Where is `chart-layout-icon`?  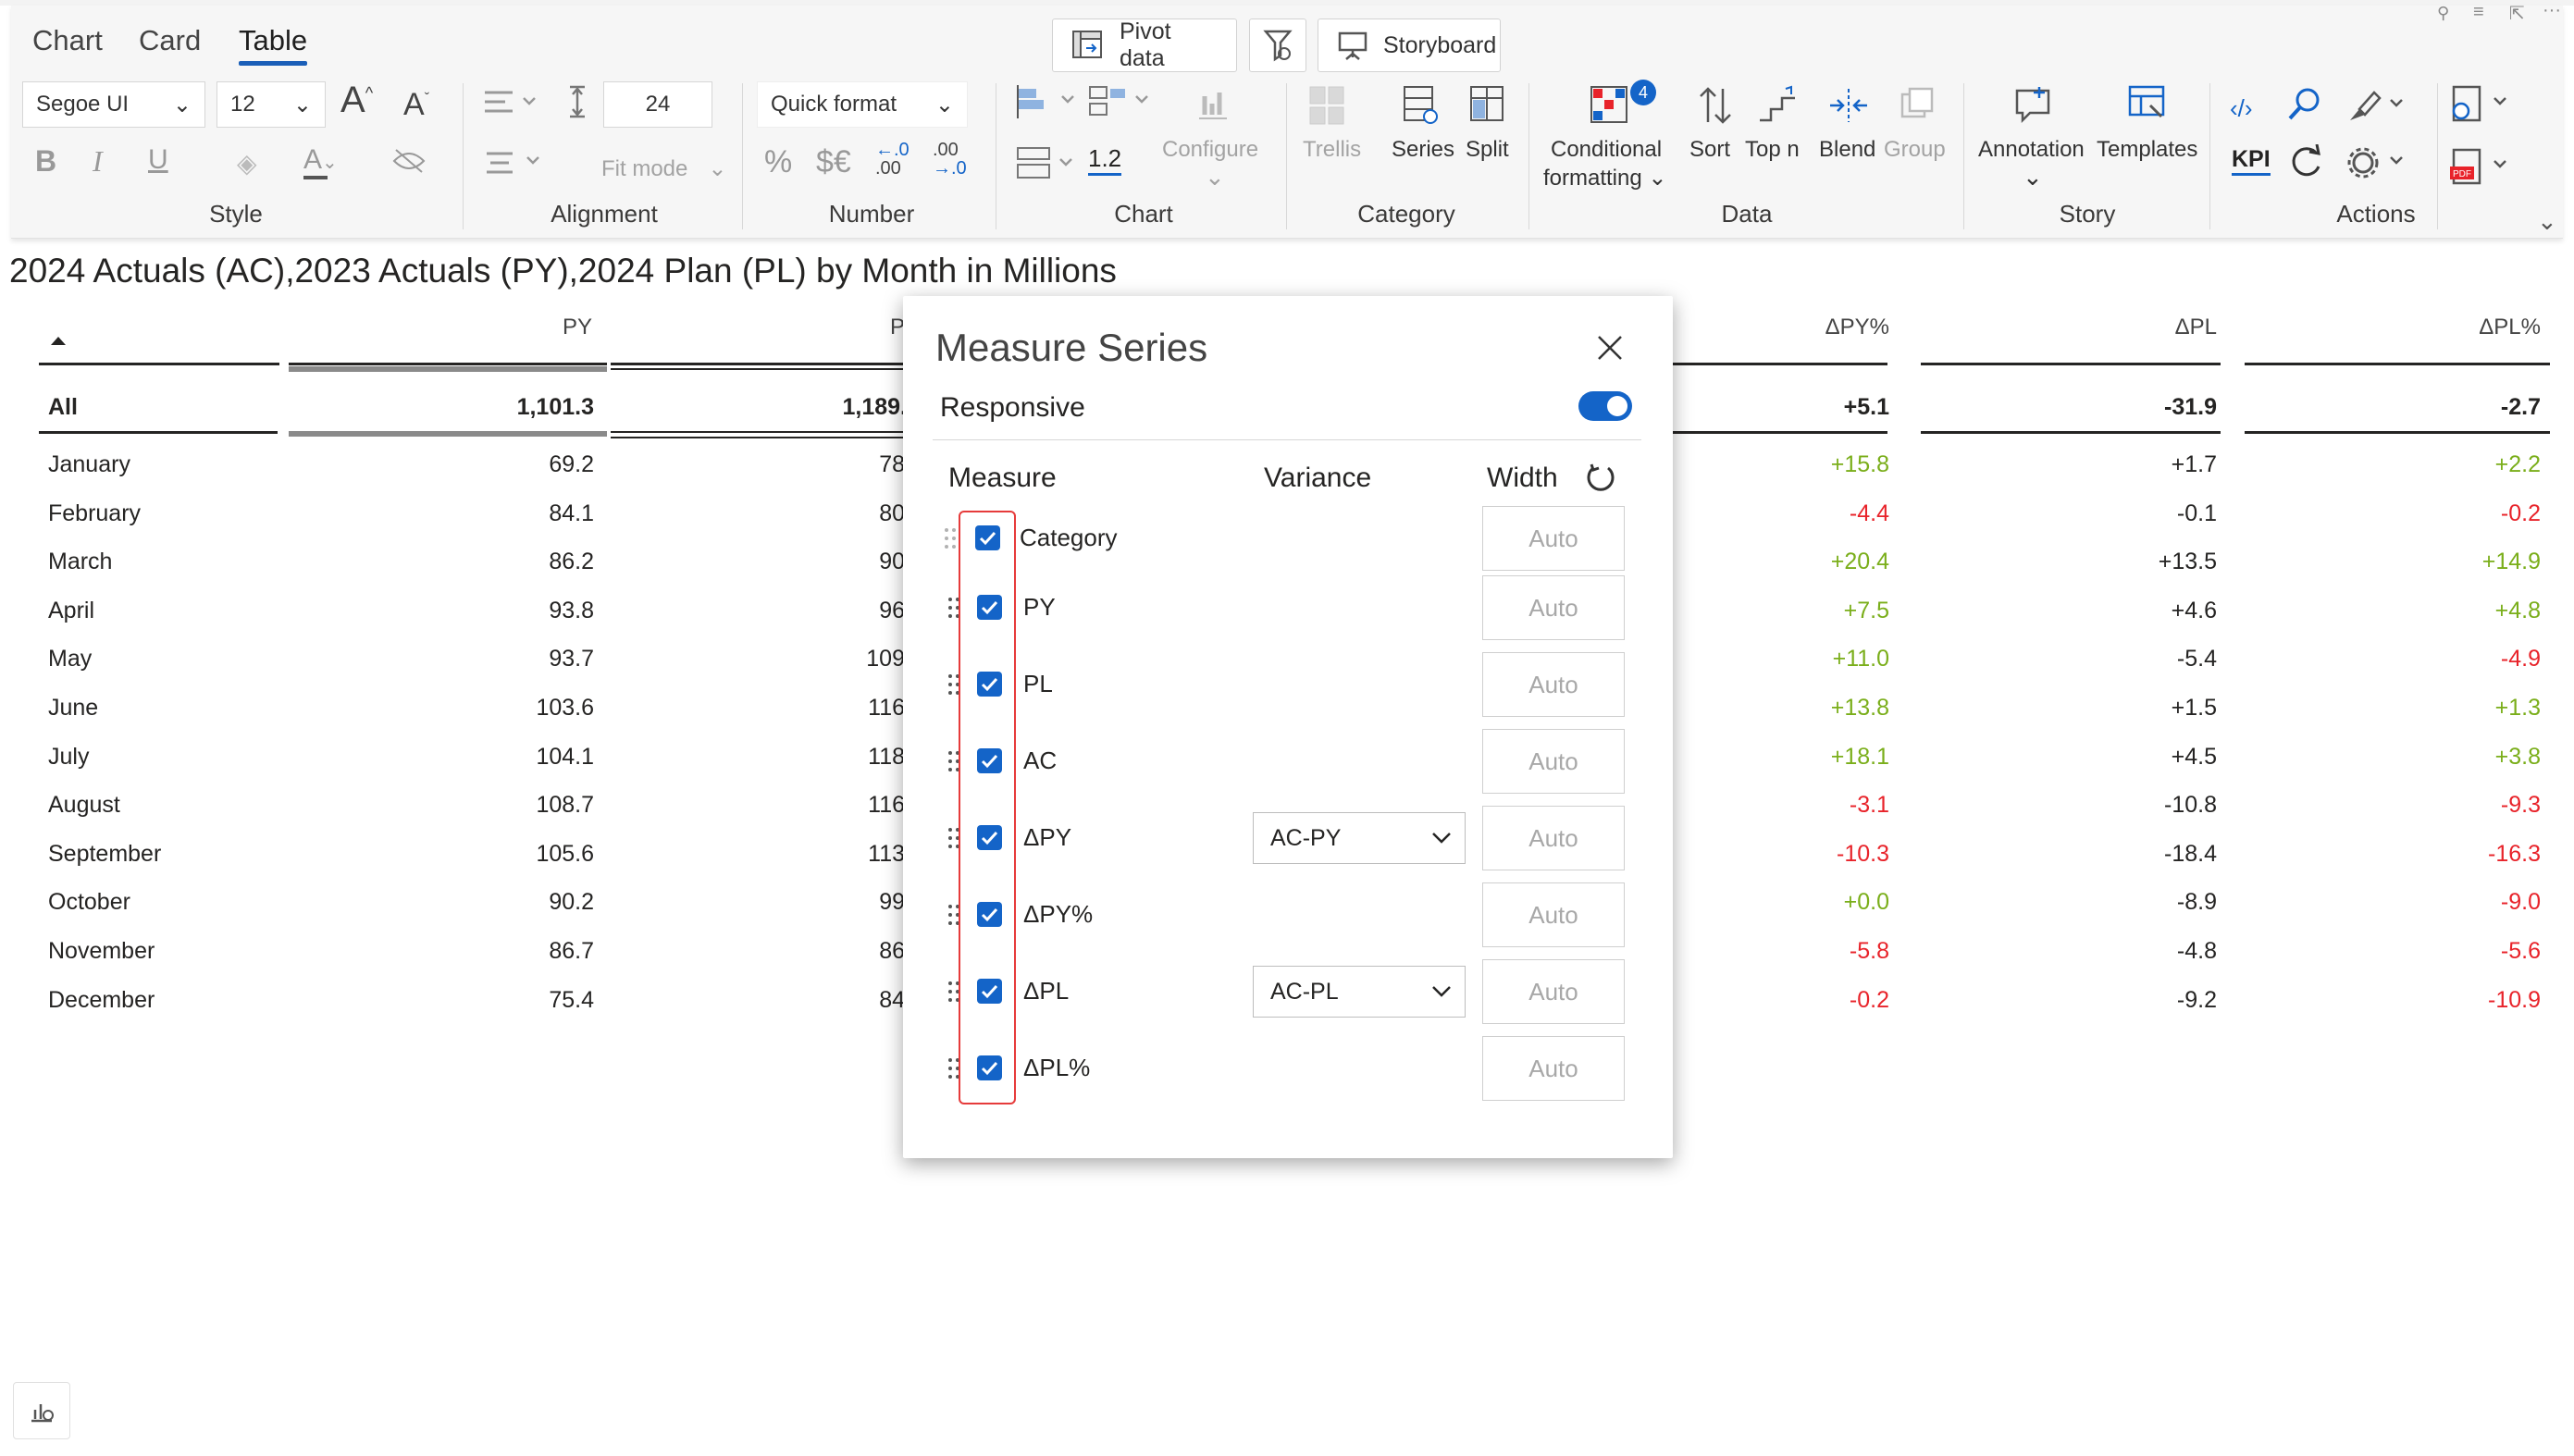 chart-layout-icon is located at coordinates (1099, 103).